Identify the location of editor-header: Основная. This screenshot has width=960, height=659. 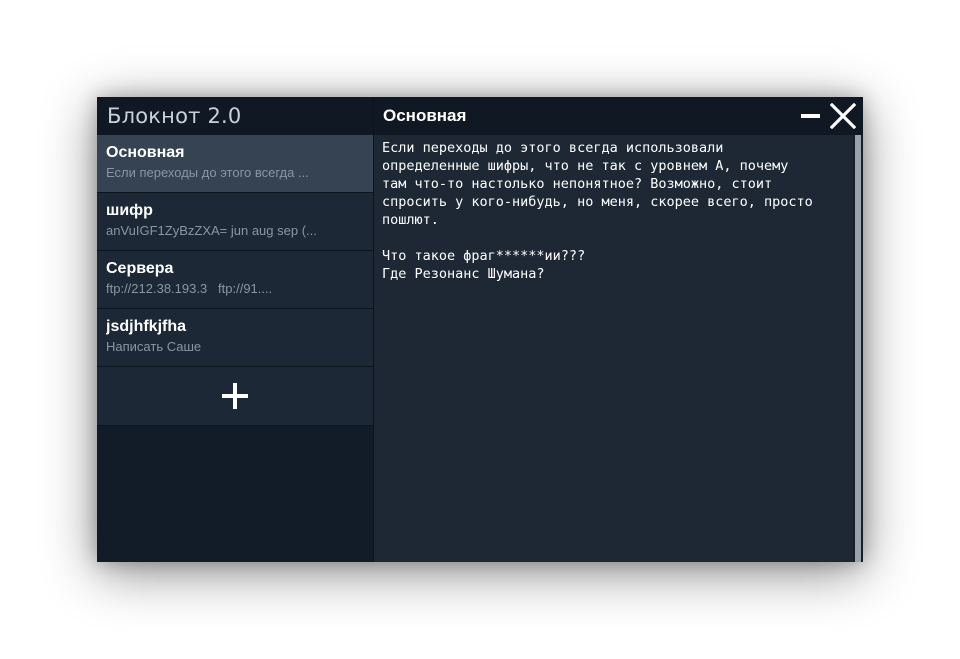
(618, 116).